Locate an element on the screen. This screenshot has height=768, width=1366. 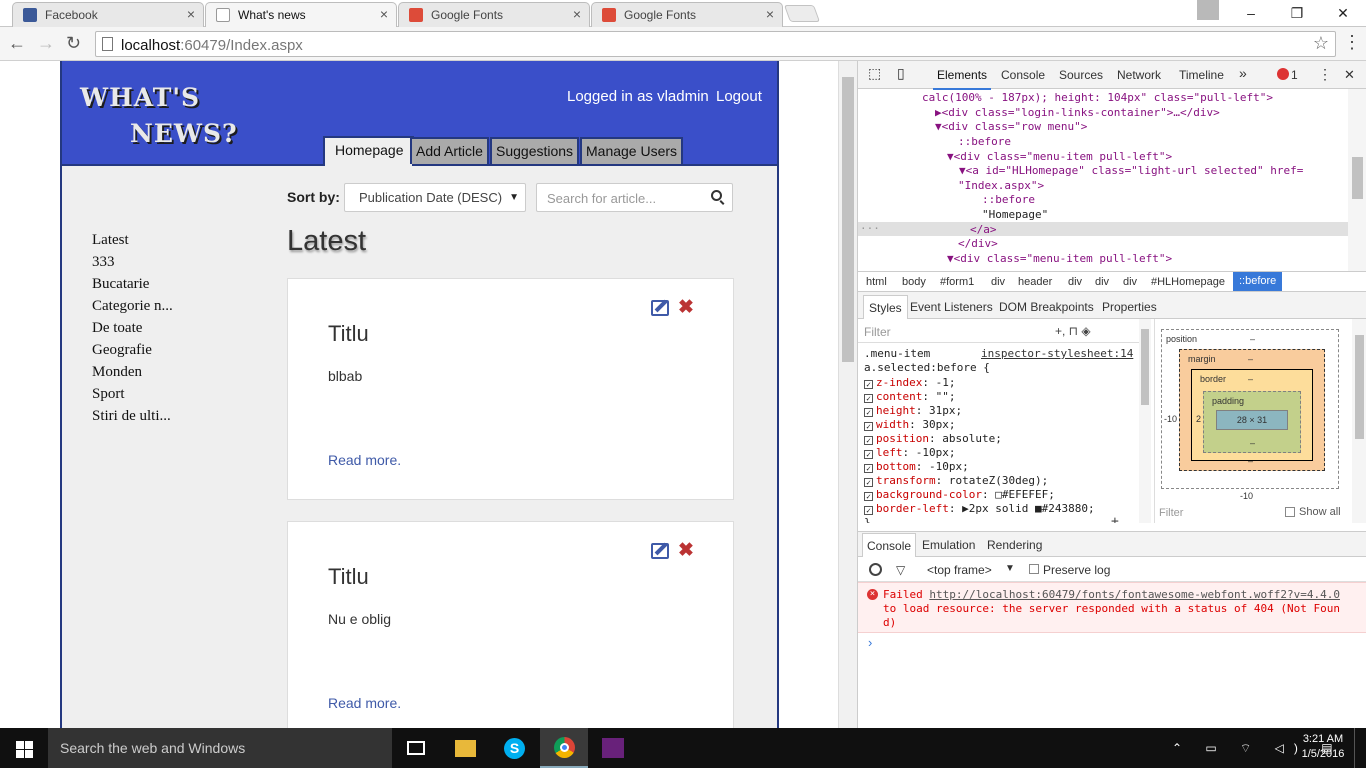
devtools-tab-elements: Elements is located at coordinates (962, 79).